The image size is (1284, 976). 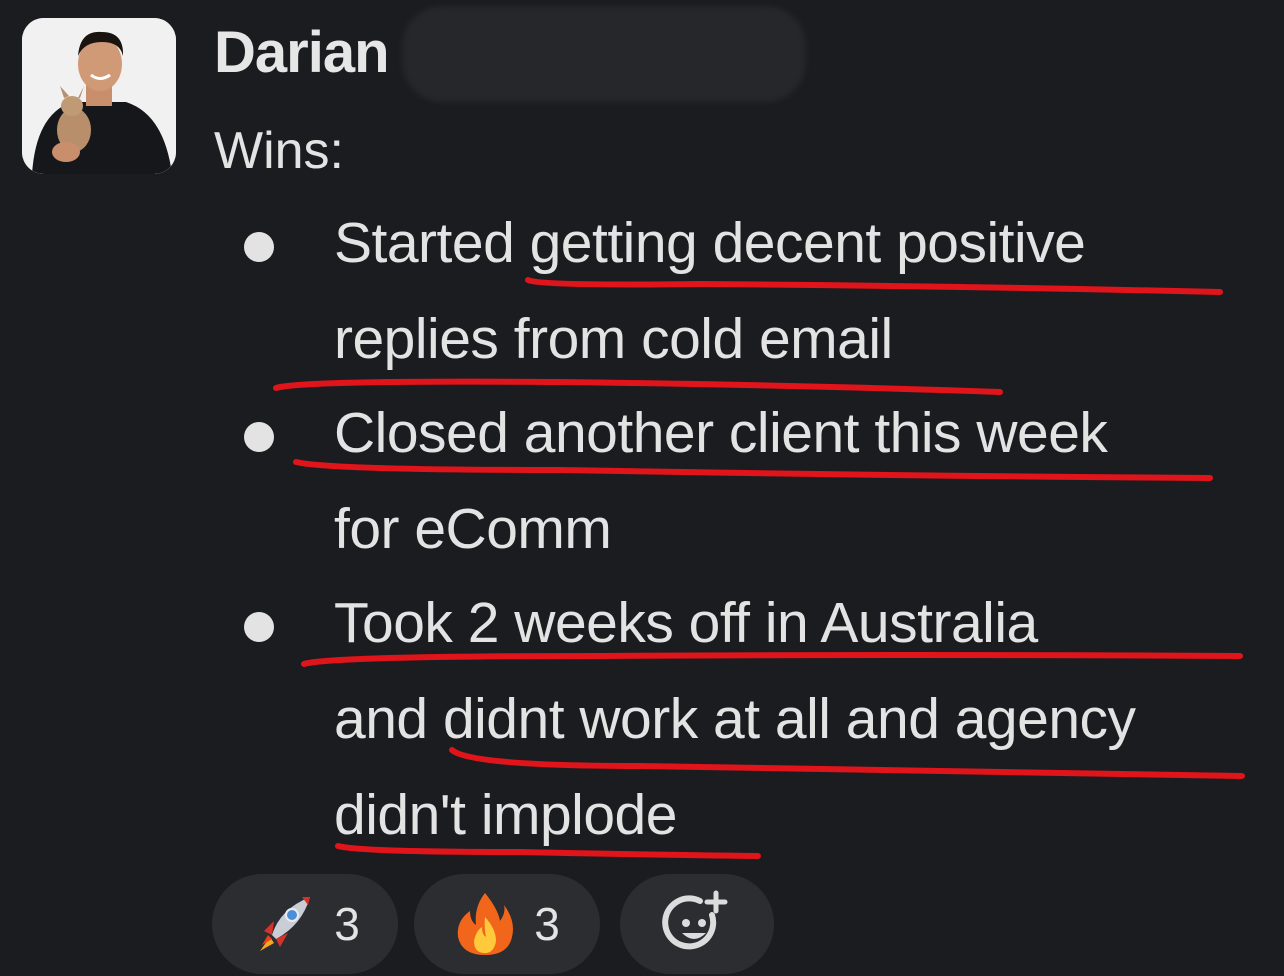 What do you see at coordinates (735, 719) in the screenshot?
I see `bullet-text-line: and didnt work at all and agency` at bounding box center [735, 719].